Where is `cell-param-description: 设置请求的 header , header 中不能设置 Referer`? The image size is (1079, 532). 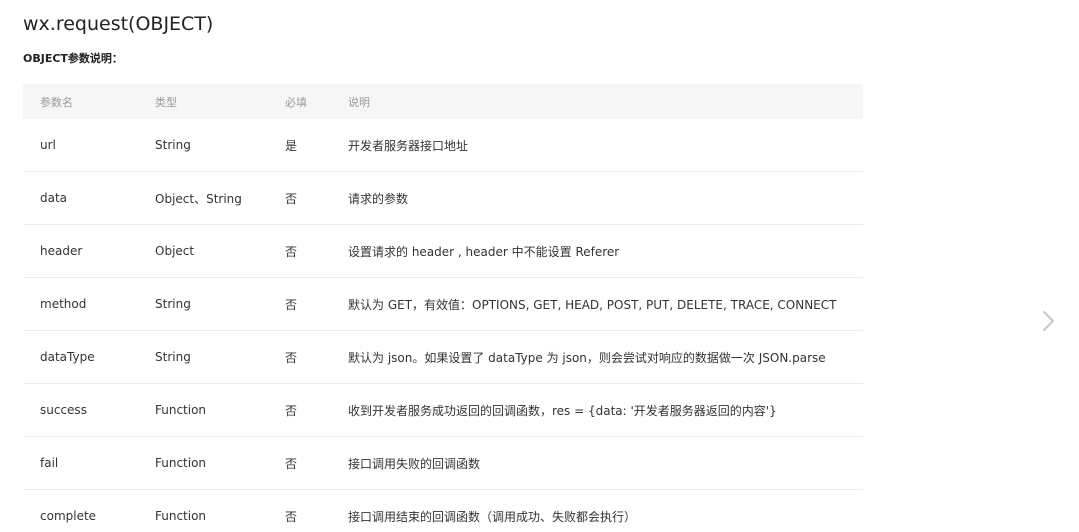 cell-param-description: 设置请求的 header , header 中不能设置 Referer is located at coordinates (605, 251).